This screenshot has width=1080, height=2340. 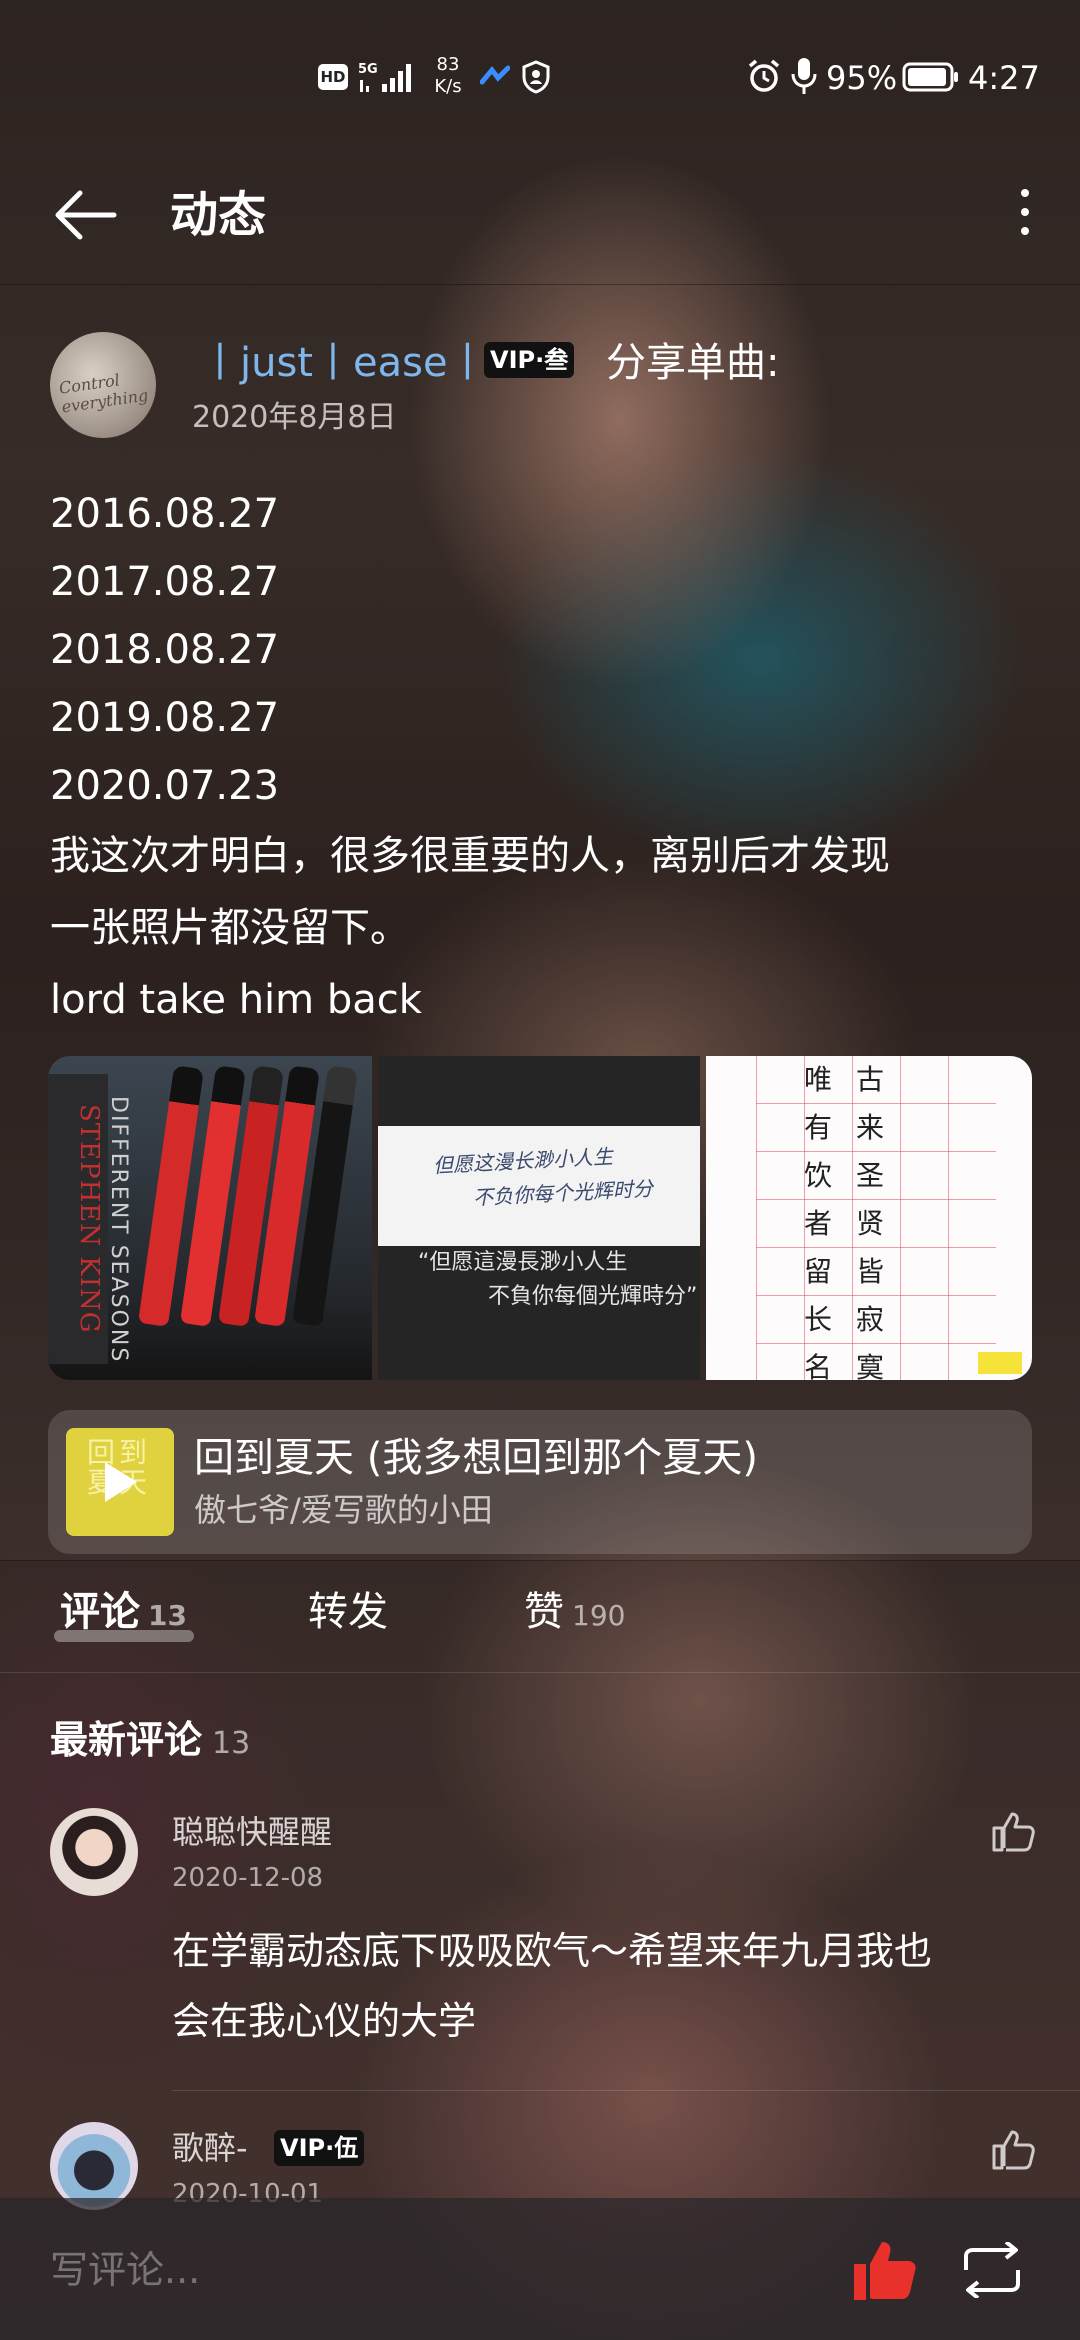 I want to click on shared-song-card: 回到夏天 回到夏天 (我多想回到那个夏天) 傲七爷/爱写歌的小田, so click(x=540, y=1482).